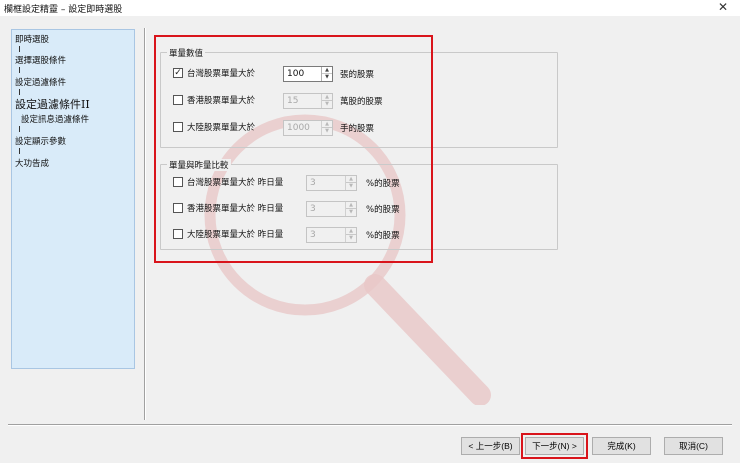 This screenshot has width=740, height=463. Describe the element at coordinates (41, 142) in the screenshot. I see `step-display-params: 設定顯示參數` at that location.